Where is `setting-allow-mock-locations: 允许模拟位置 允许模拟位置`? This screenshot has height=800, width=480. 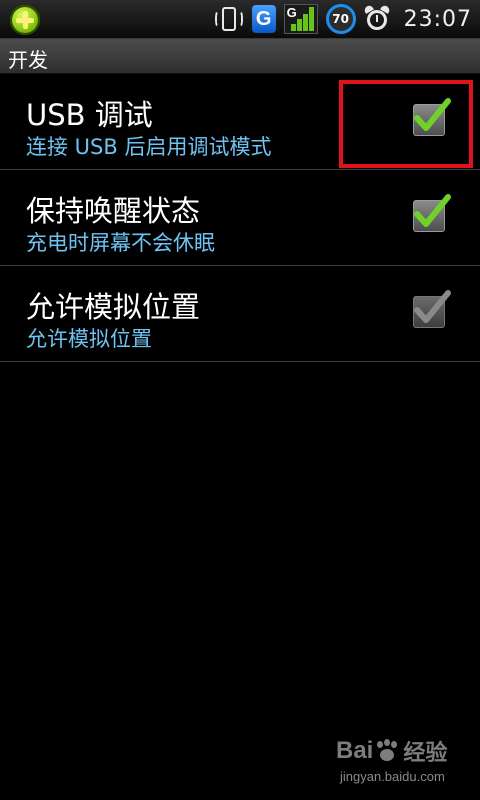 setting-allow-mock-locations: 允许模拟位置 允许模拟位置 is located at coordinates (240, 314).